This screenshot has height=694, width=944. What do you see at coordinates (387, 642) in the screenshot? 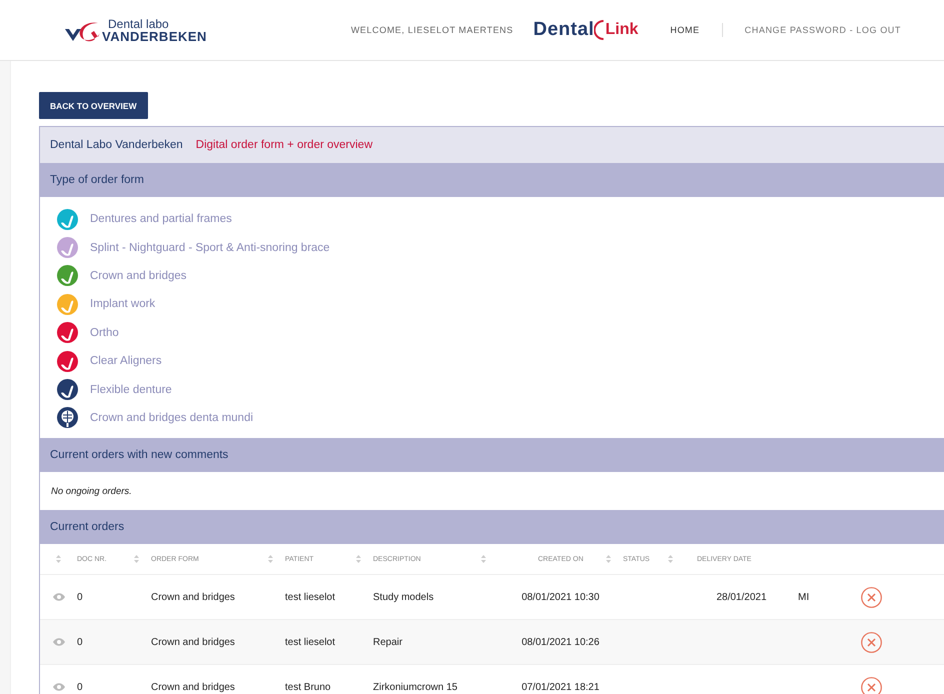
I see `table-cell: Repair` at bounding box center [387, 642].